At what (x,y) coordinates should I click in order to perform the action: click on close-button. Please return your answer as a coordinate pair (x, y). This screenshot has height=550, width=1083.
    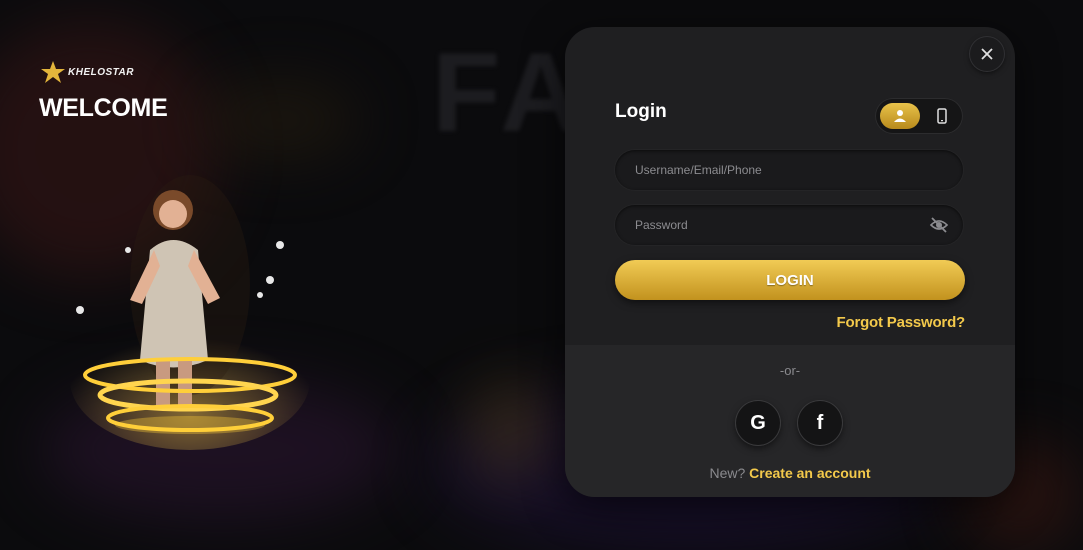
    Looking at the image, I should click on (987, 54).